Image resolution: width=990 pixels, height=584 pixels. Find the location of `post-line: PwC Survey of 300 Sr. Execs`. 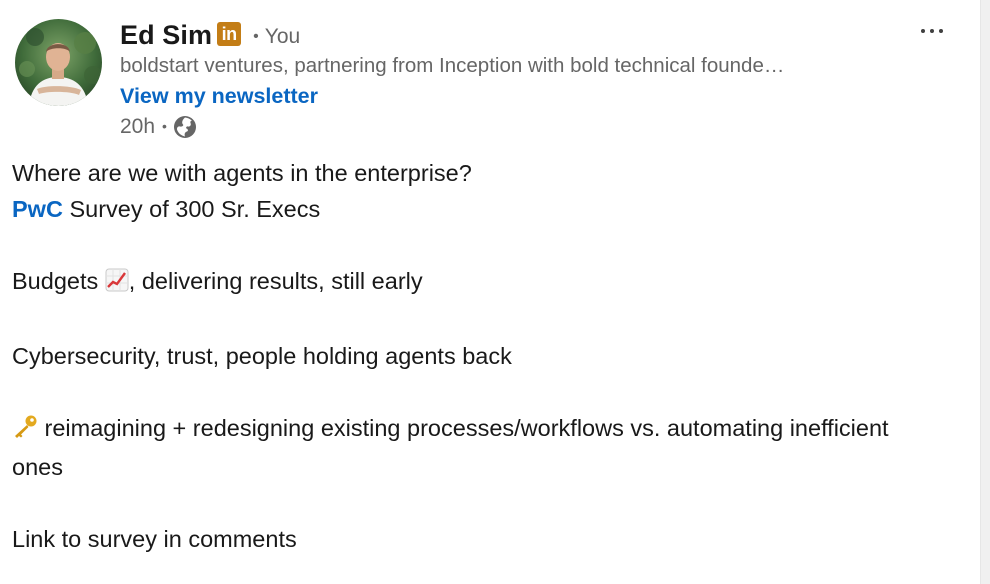

post-line: PwC Survey of 300 Sr. Execs is located at coordinates (462, 209).